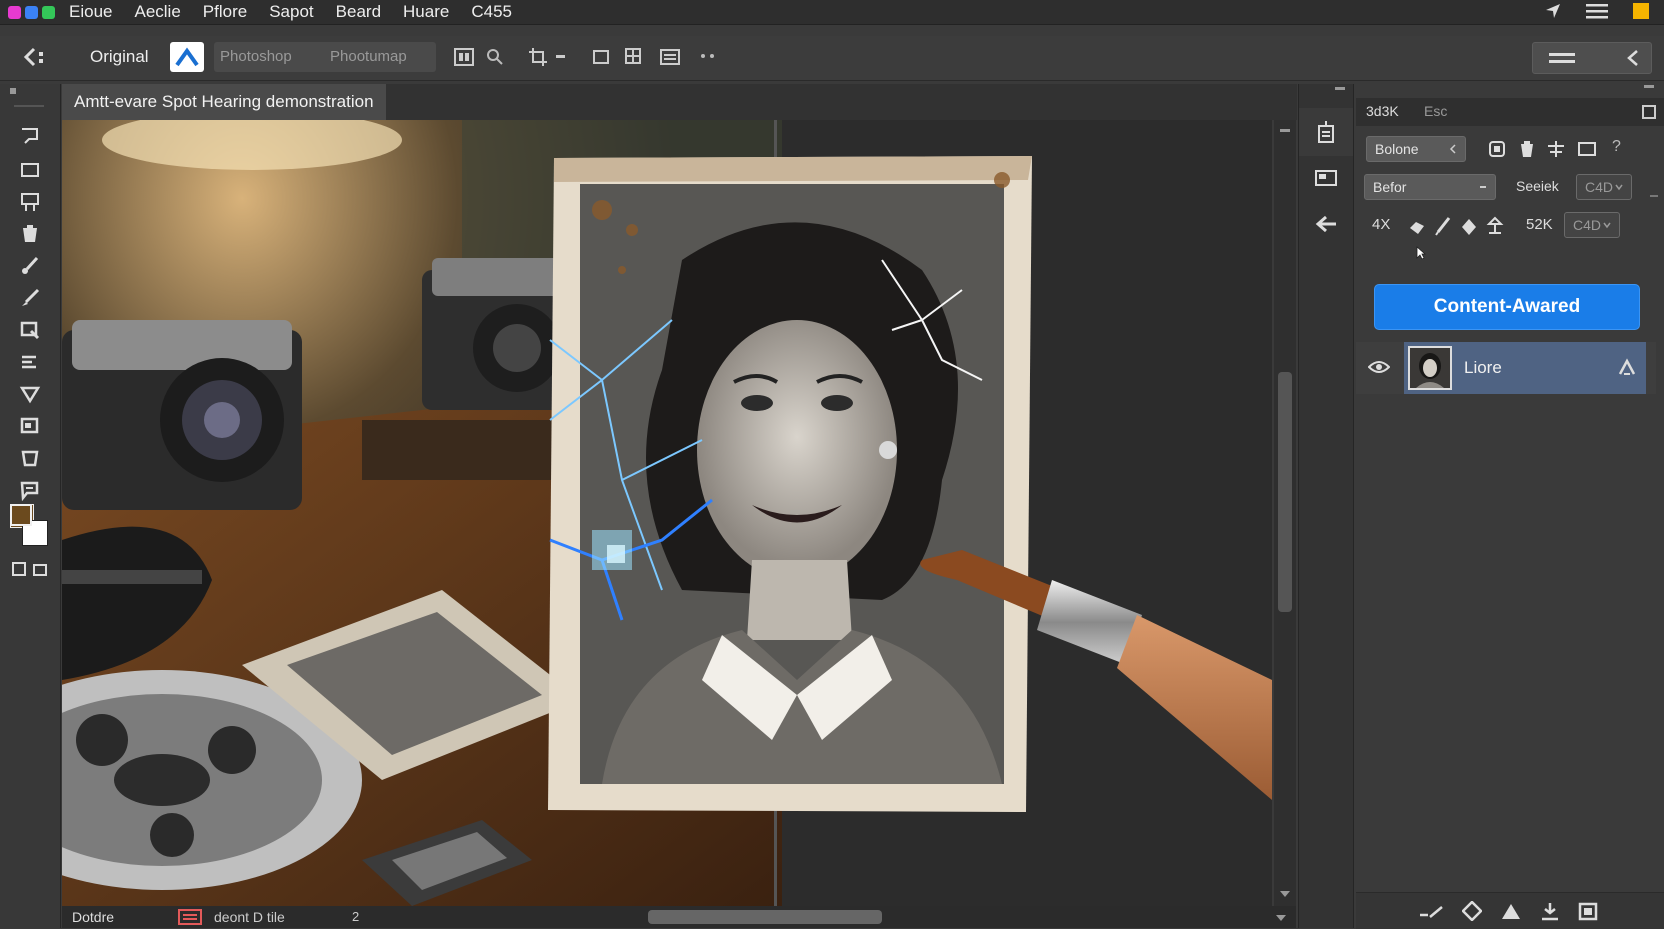  I want to click on home-icon, so click(187, 57).